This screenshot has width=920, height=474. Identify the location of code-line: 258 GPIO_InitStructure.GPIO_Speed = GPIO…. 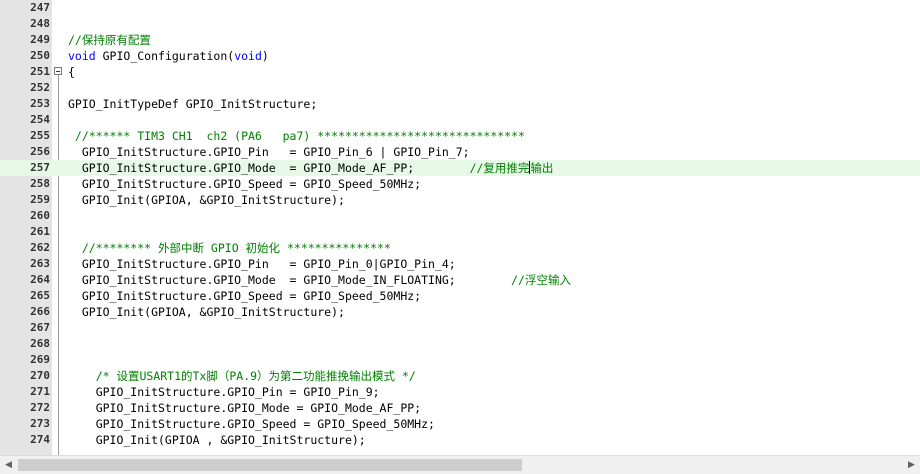
(460, 184).